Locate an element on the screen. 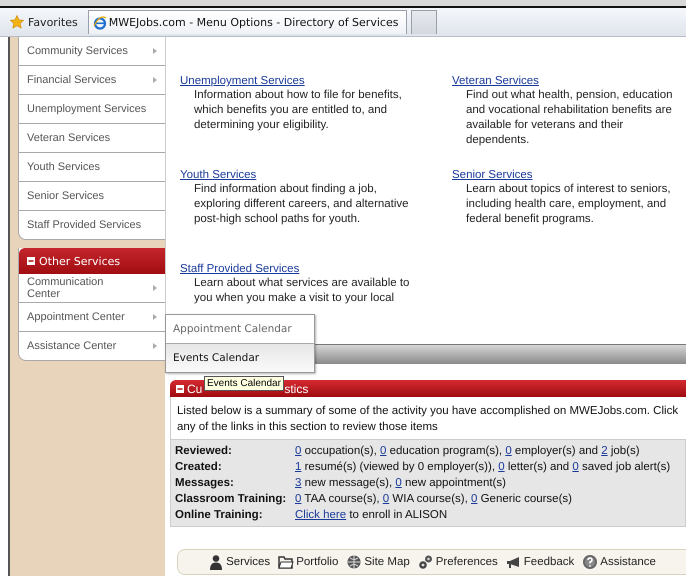 Image resolution: width=686 pixels, height=576 pixels. tooltip: Events Calendar is located at coordinates (244, 383).